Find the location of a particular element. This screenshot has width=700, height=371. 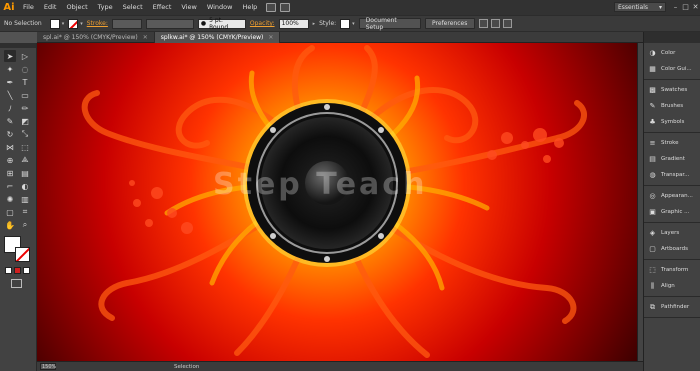

brush-definition-field: ● 5 pt. Round is located at coordinates (221, 24).